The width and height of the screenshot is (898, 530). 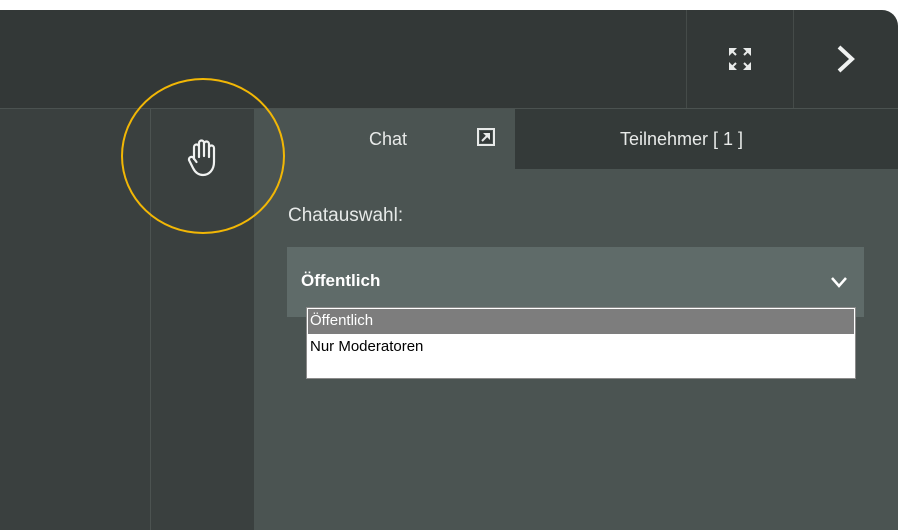 What do you see at coordinates (839, 282) in the screenshot?
I see `chevron-down-icon` at bounding box center [839, 282].